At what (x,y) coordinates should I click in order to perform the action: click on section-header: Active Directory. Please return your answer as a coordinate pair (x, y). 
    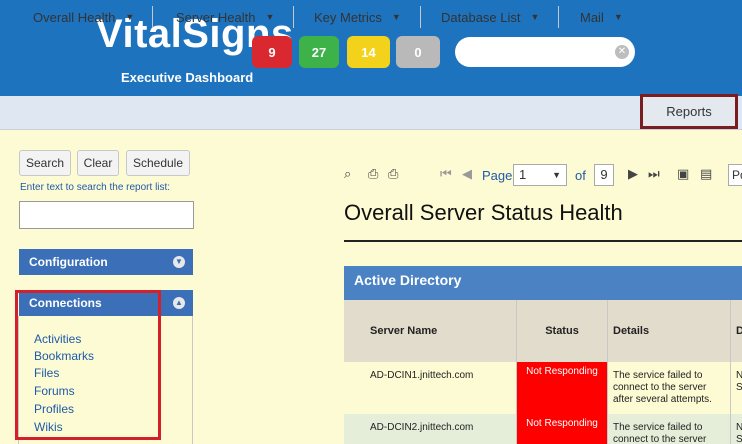
    Looking at the image, I should click on (543, 283).